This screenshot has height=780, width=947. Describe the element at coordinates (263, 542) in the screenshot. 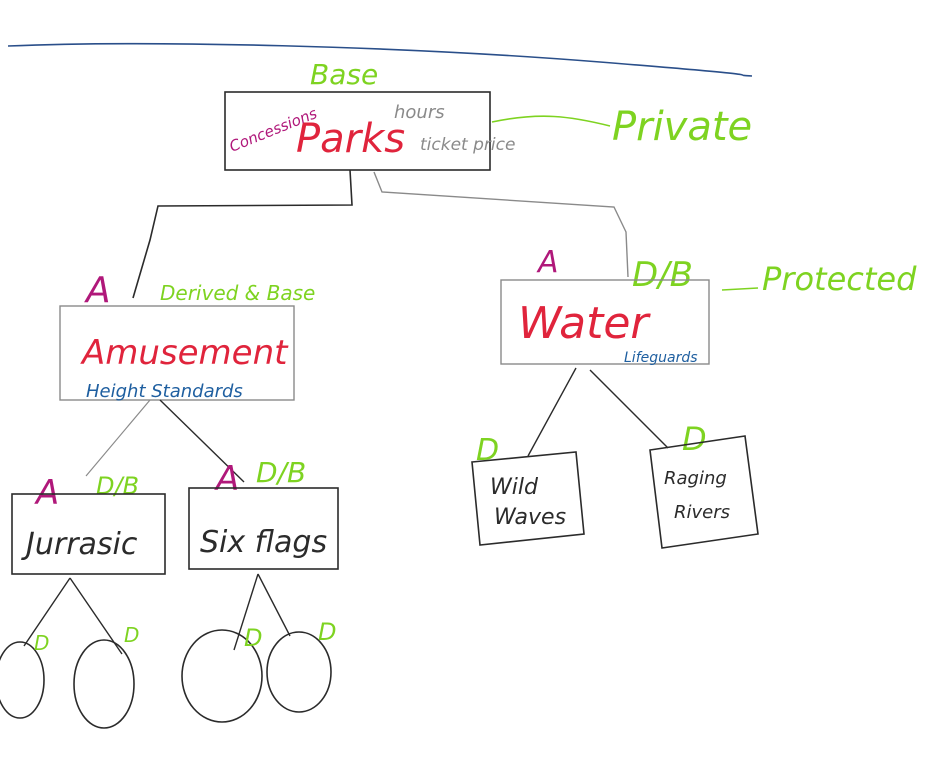

I see `sixflags-title: Six flags` at that location.